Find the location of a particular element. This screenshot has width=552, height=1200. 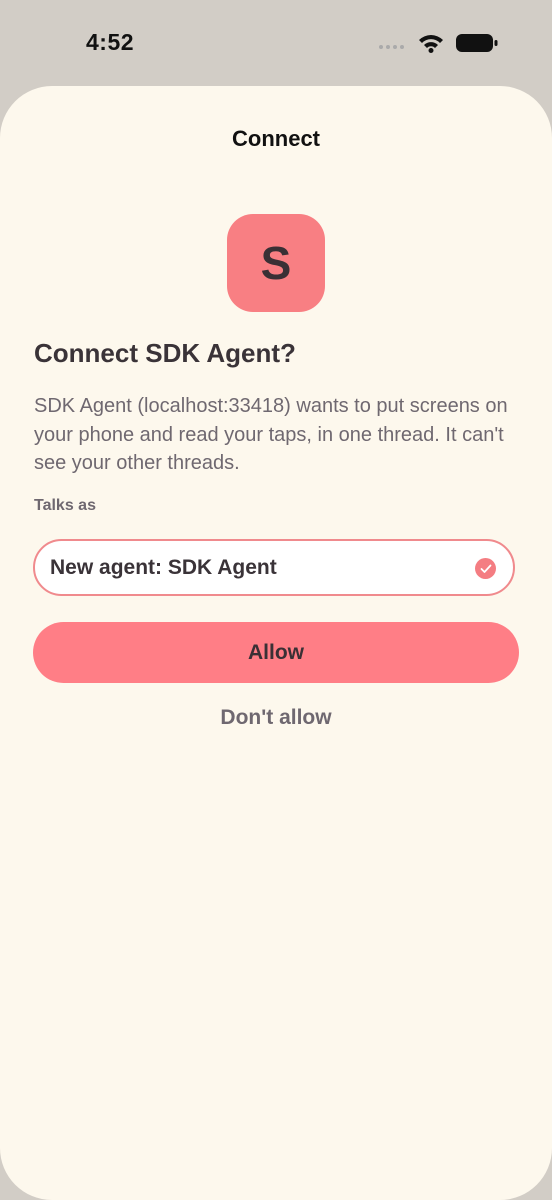

dont-allow-button: Don't allow is located at coordinates (276, 718).